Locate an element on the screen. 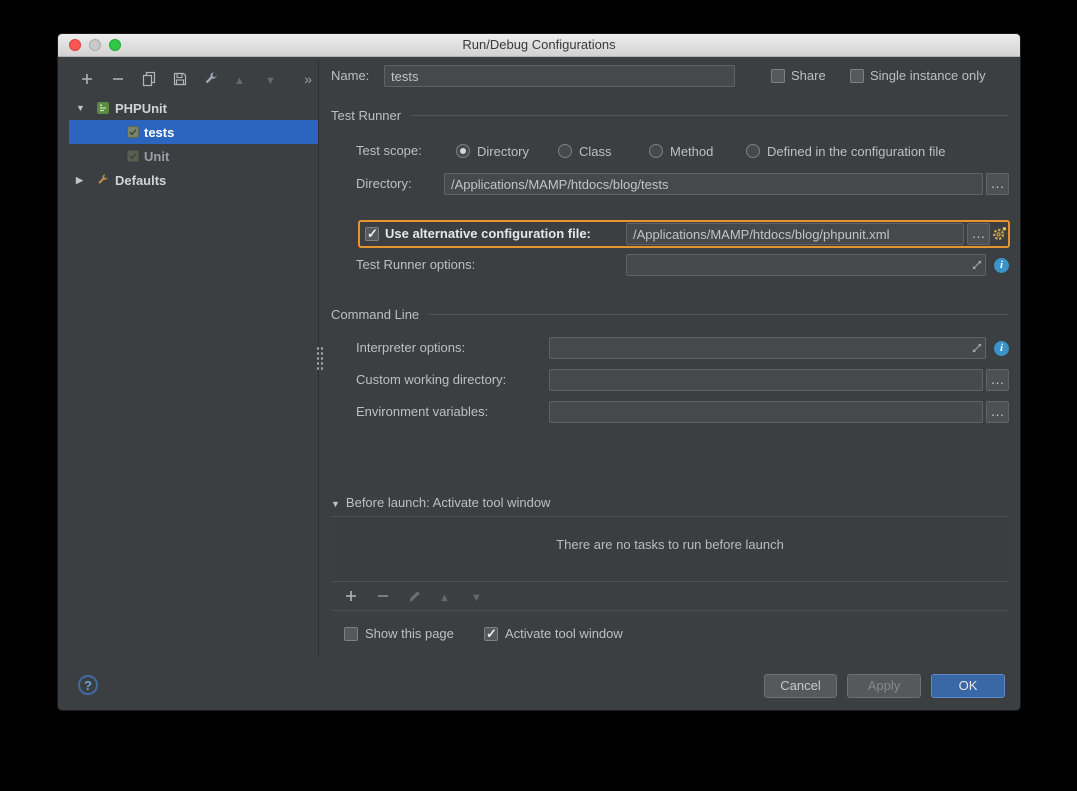  scope-option-directory: Directory is located at coordinates (492, 151).